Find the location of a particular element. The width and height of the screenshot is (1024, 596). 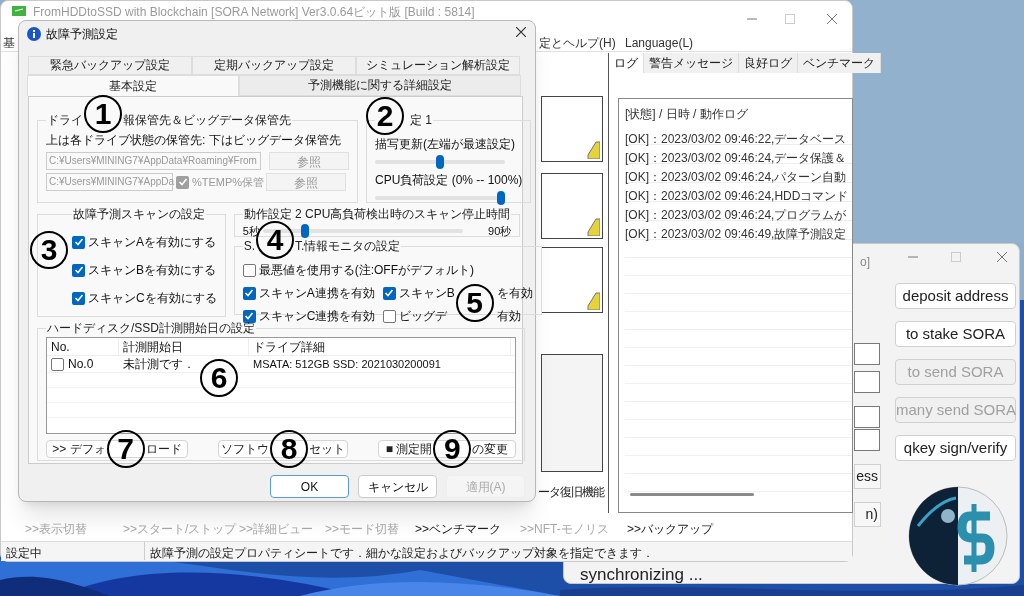

group-label: S. is located at coordinates (249, 246).